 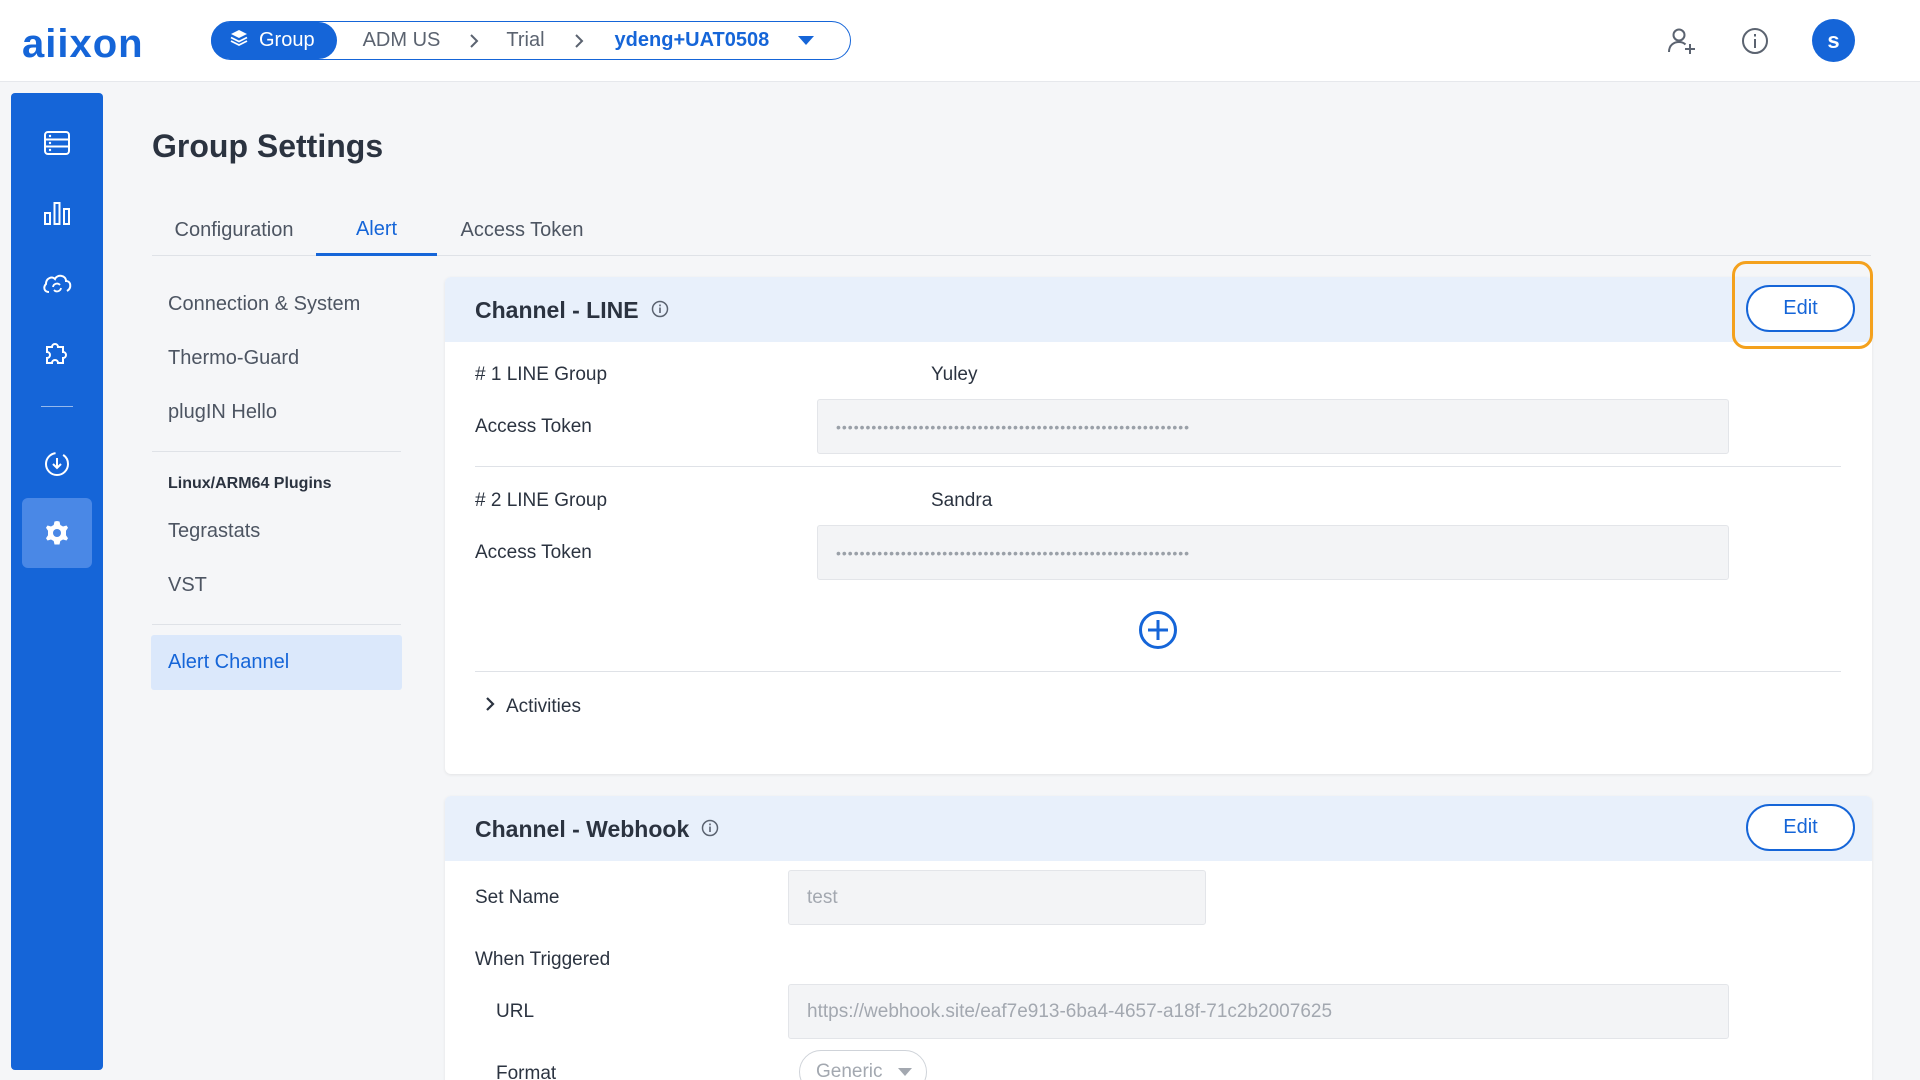 What do you see at coordinates (525, 40) in the screenshot?
I see `breadcrumb-item-trial: Trial` at bounding box center [525, 40].